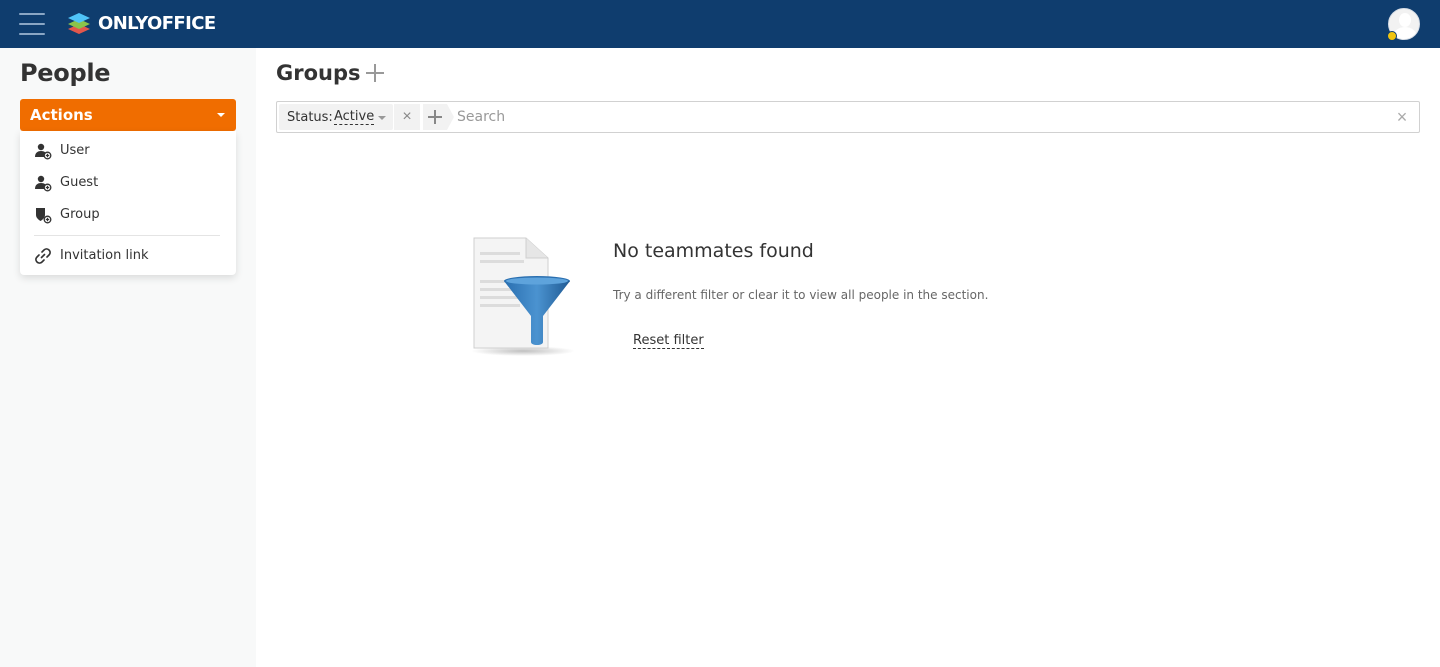 The image size is (1440, 667). I want to click on hamburger-icon, so click(32, 24).